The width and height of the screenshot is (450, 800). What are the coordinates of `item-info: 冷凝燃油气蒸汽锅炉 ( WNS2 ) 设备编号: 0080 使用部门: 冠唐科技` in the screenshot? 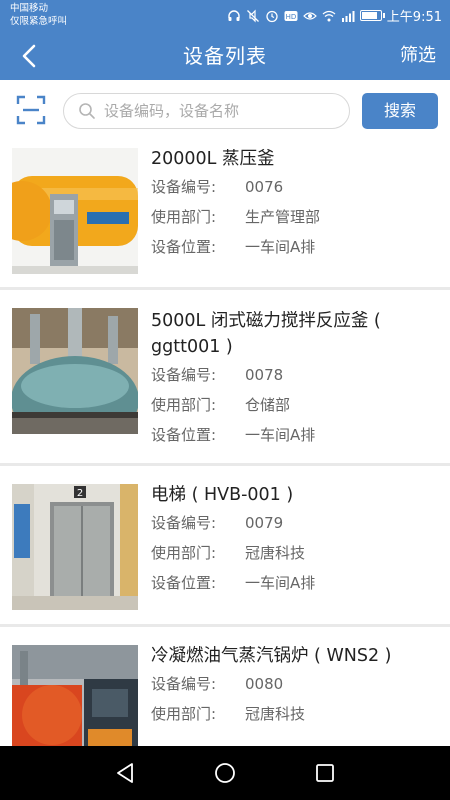 It's located at (296, 686).